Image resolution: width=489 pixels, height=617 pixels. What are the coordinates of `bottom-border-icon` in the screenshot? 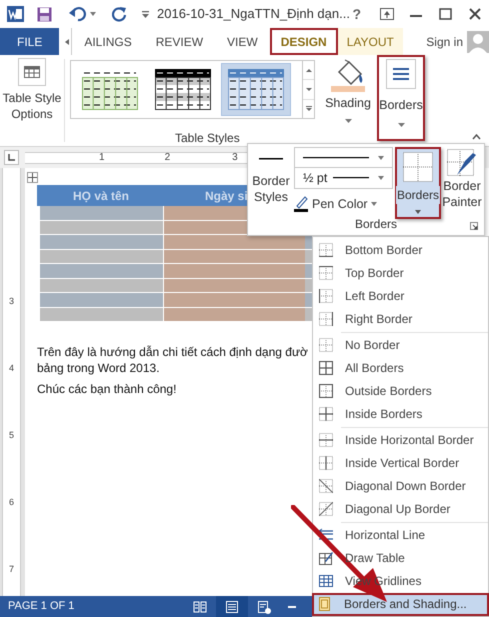 It's located at (326, 249).